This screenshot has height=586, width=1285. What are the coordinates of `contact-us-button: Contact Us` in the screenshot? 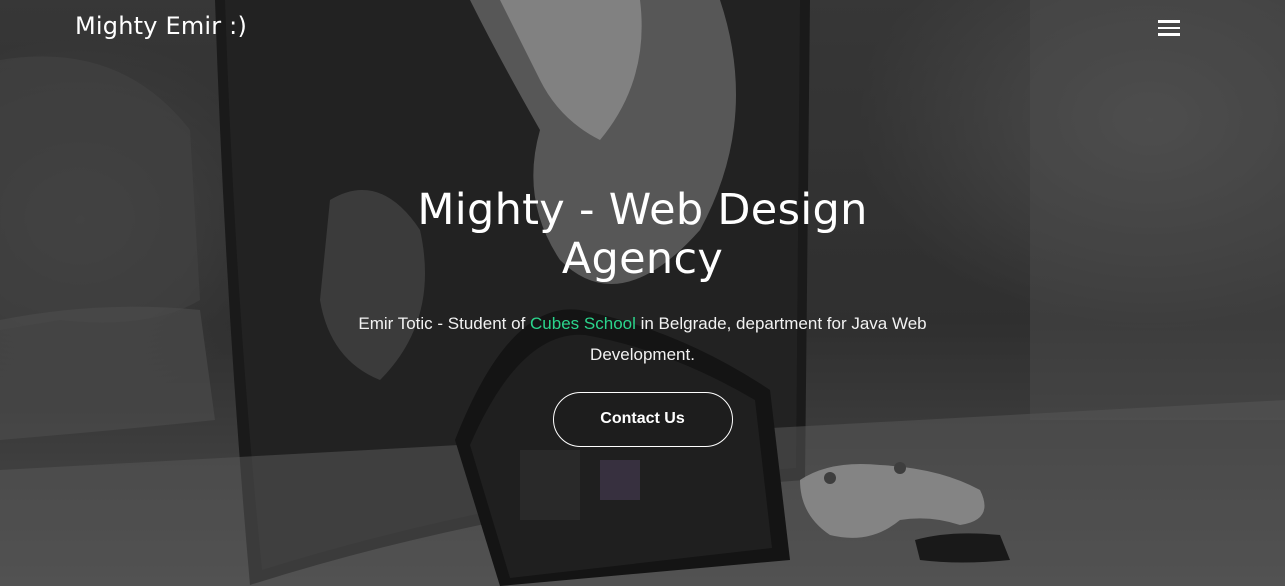 It's located at (642, 419).